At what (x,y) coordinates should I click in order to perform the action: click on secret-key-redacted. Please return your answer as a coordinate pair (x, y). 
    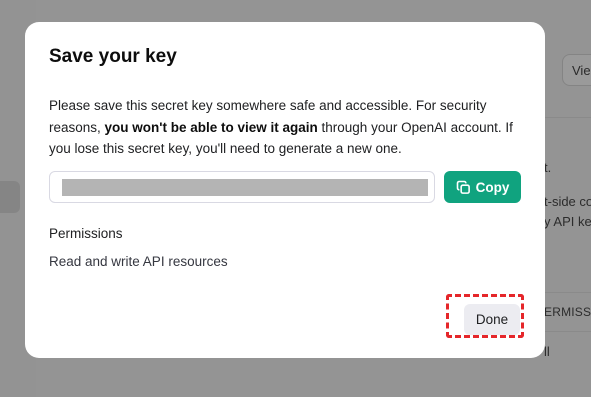
    Looking at the image, I should click on (245, 187).